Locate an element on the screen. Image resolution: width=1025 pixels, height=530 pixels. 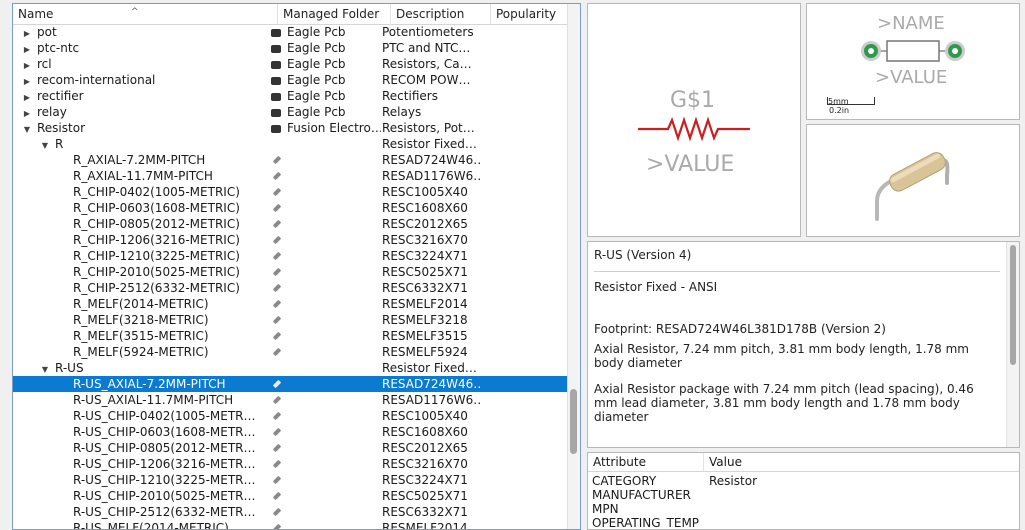
tree-row: R_MELF(3218-METRIC) RESMELF3218 is located at coordinates (291, 320).